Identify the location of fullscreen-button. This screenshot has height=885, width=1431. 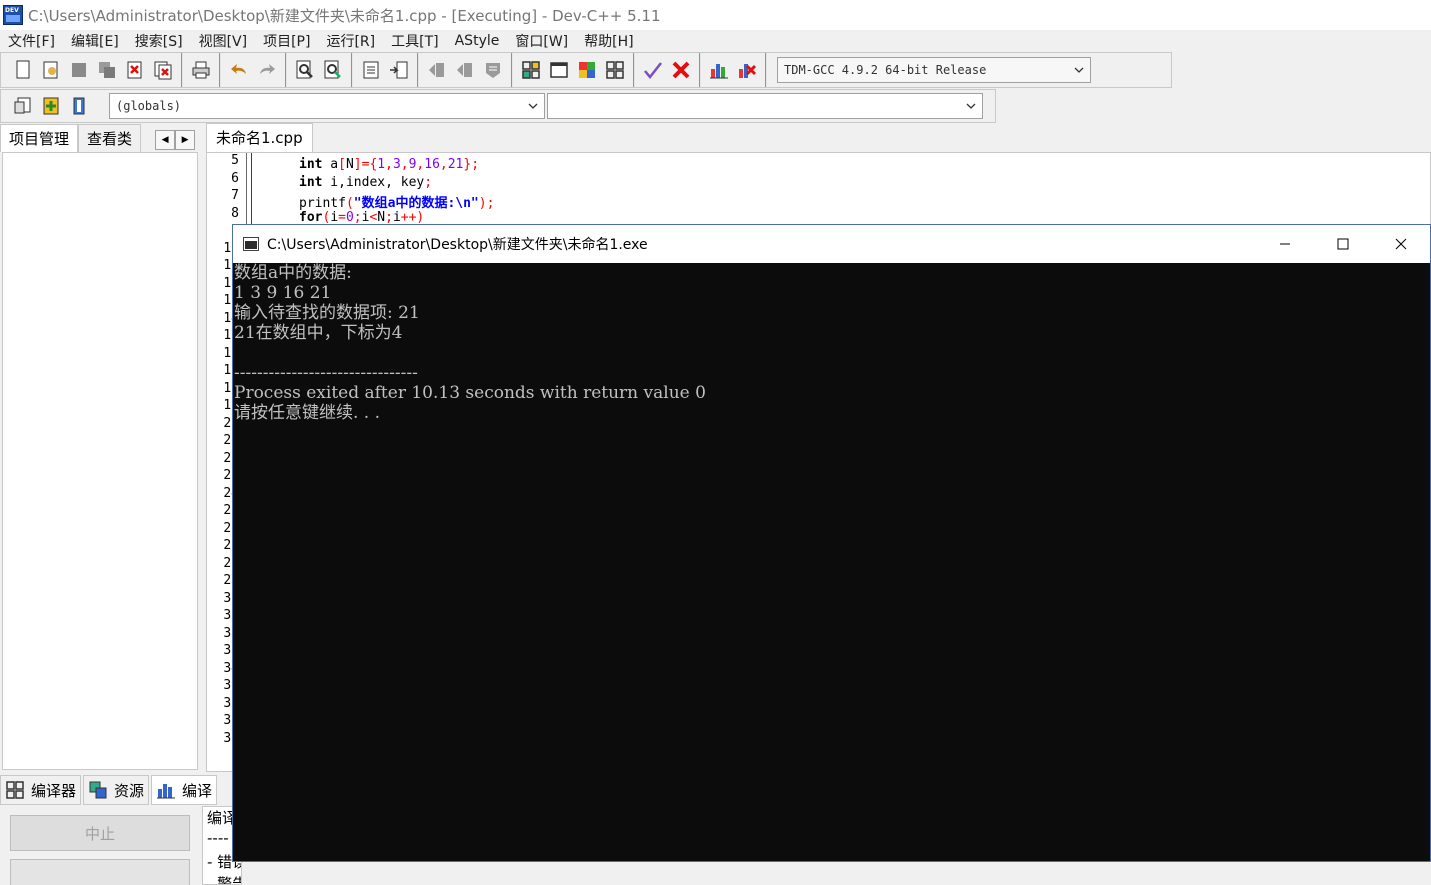
(559, 70).